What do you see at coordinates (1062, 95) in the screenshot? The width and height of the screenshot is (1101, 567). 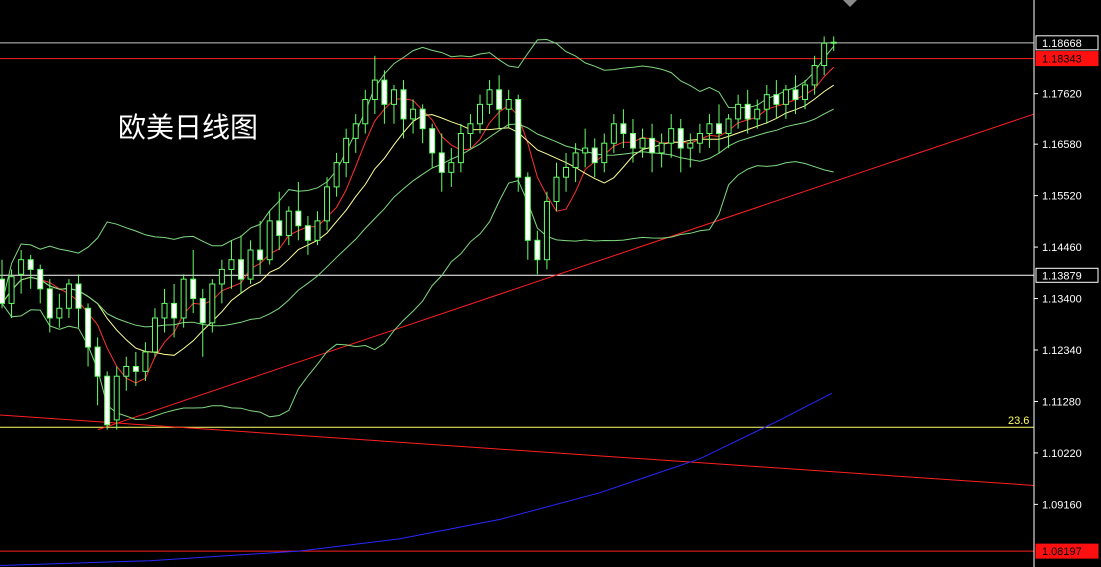 I see `y-tick-label: 1.17620` at bounding box center [1062, 95].